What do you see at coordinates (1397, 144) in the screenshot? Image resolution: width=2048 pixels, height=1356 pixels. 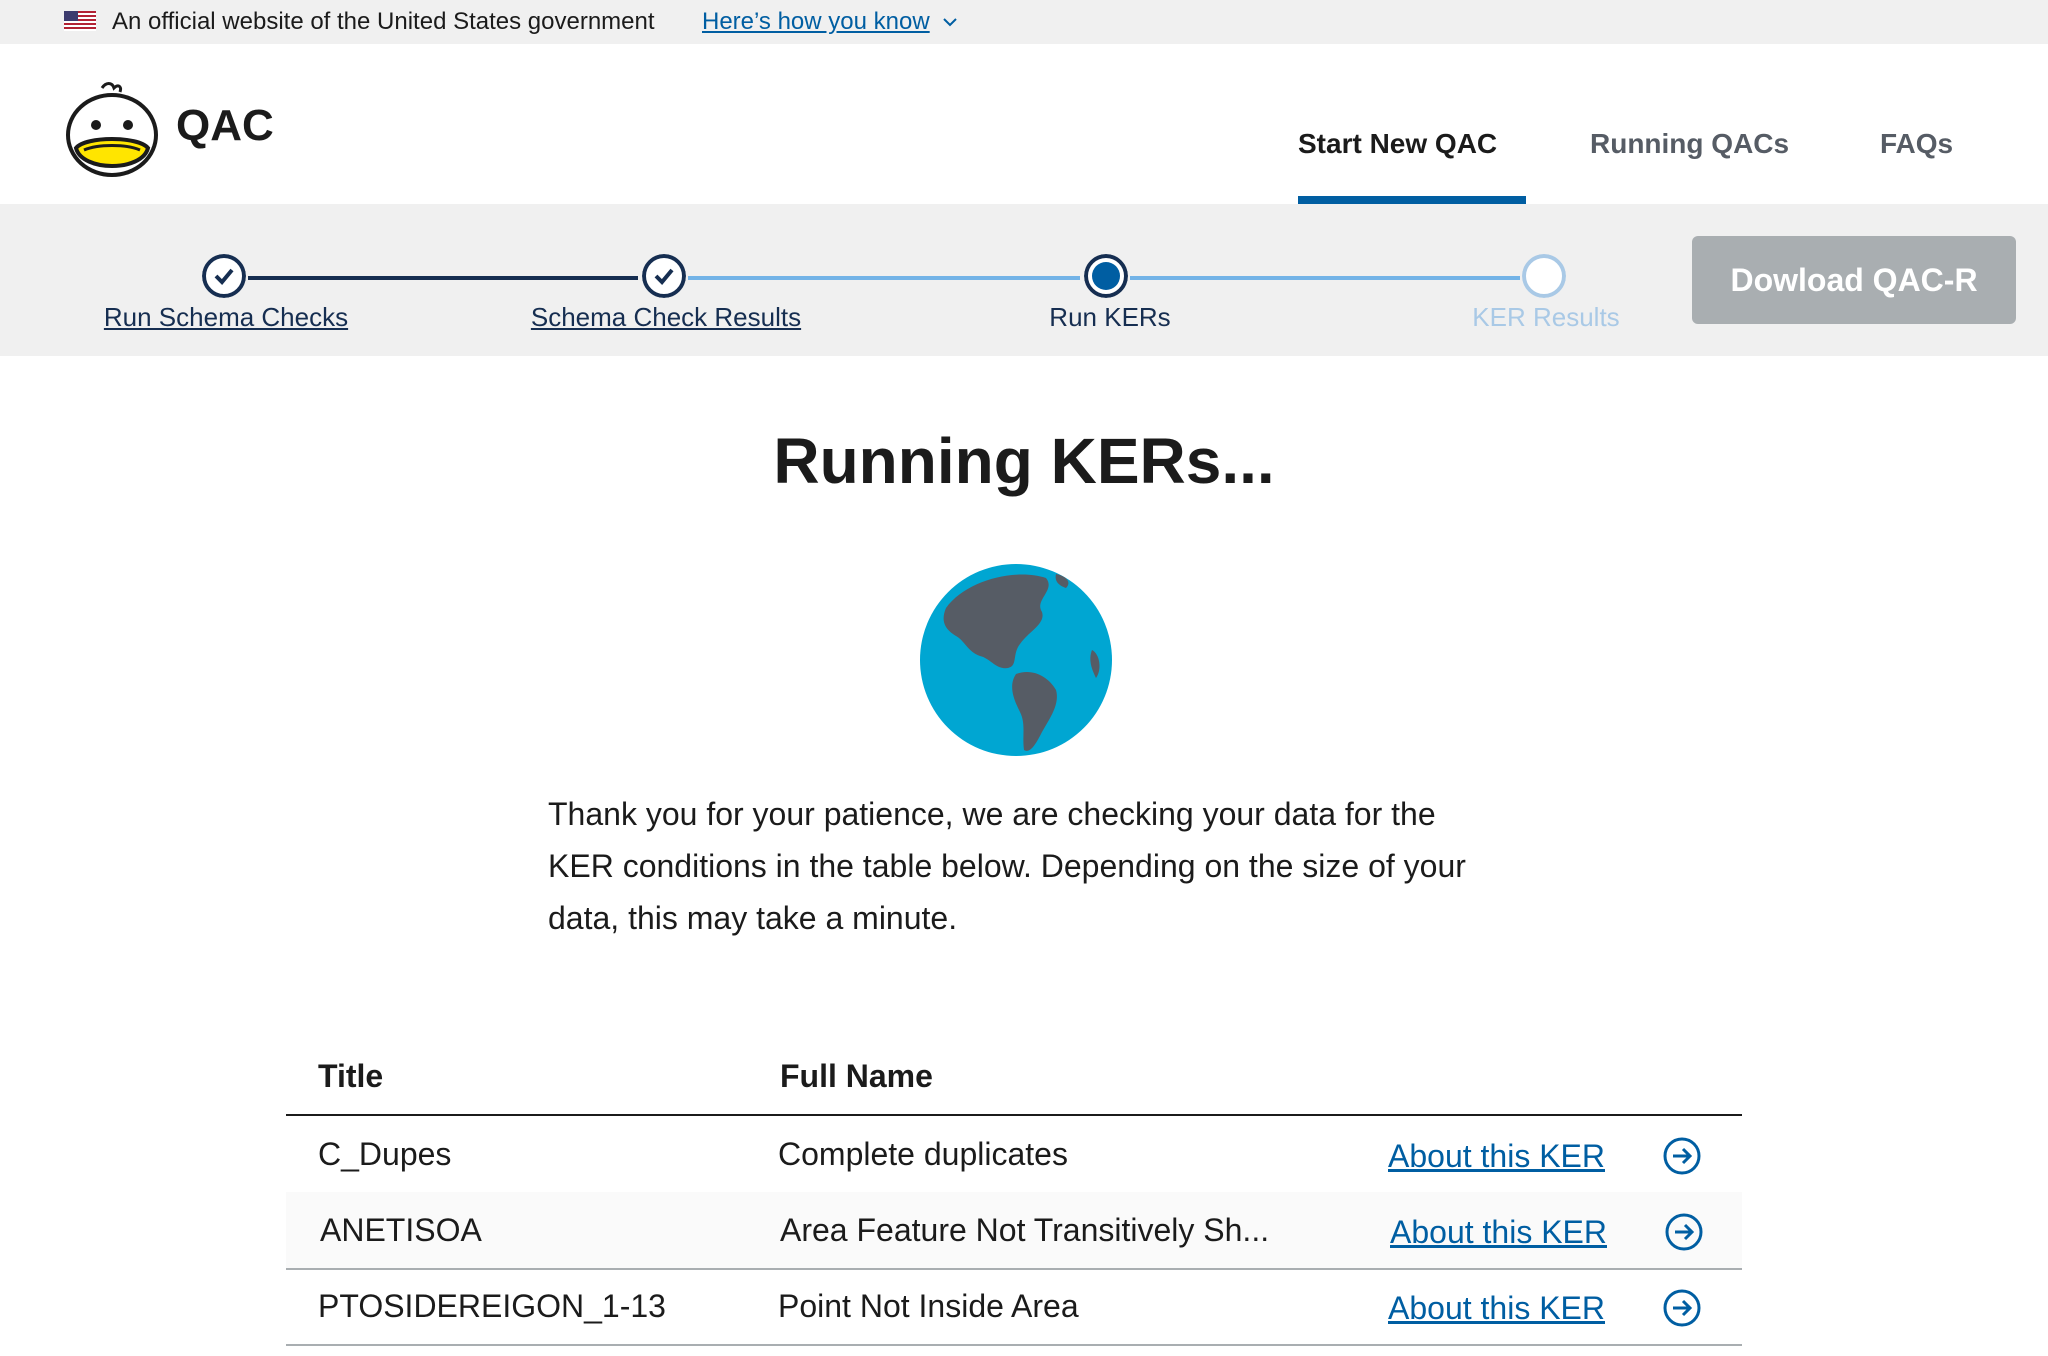 I see `nav-start-new-qac: Start New QAC` at bounding box center [1397, 144].